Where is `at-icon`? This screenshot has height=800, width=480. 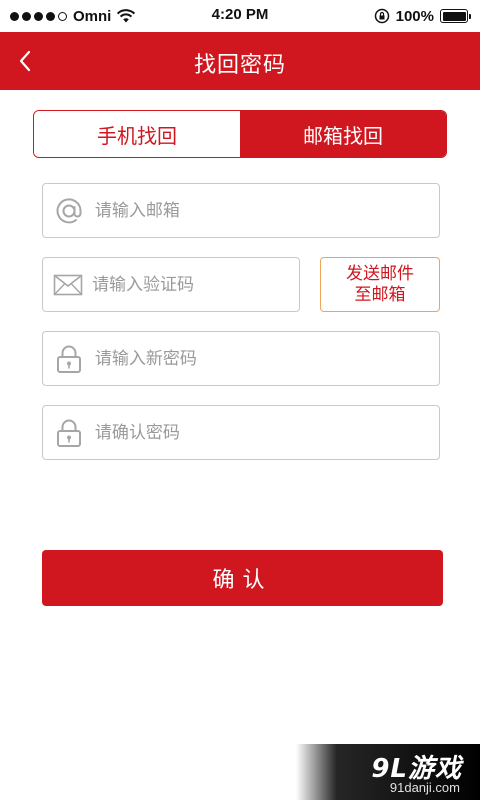 at-icon is located at coordinates (69, 210).